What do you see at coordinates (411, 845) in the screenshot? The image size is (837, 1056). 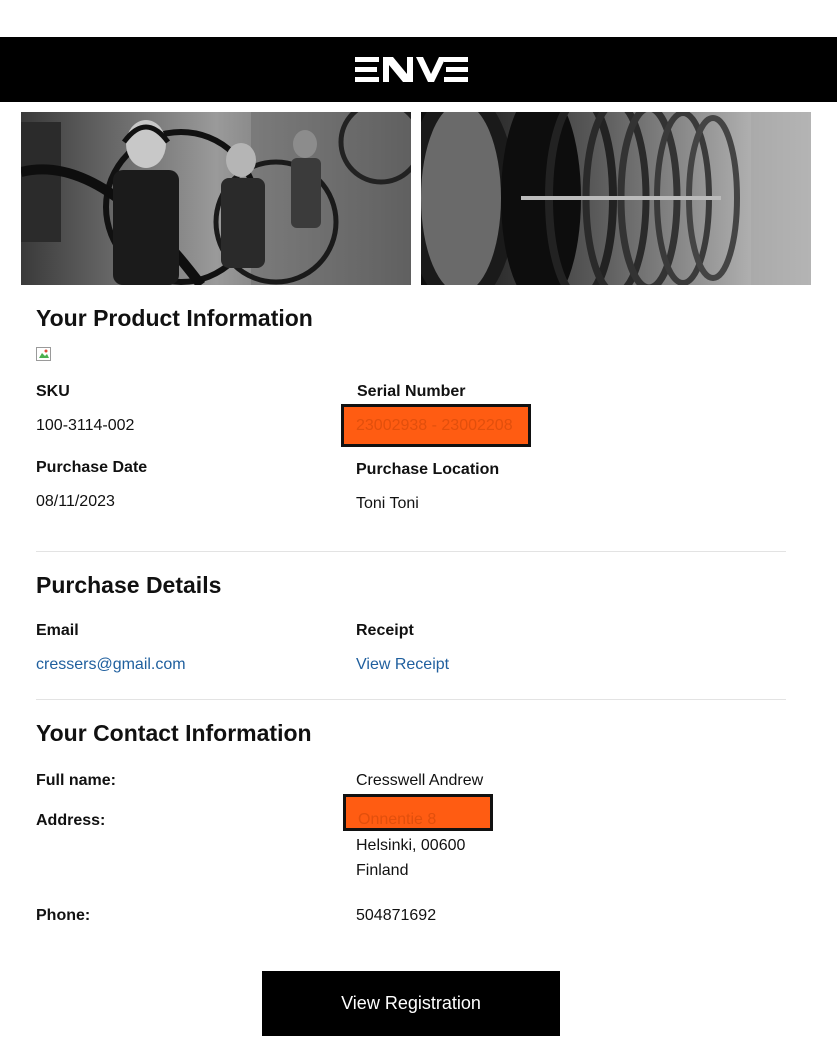 I see `address-line-2: Helsinki, 00600` at bounding box center [411, 845].